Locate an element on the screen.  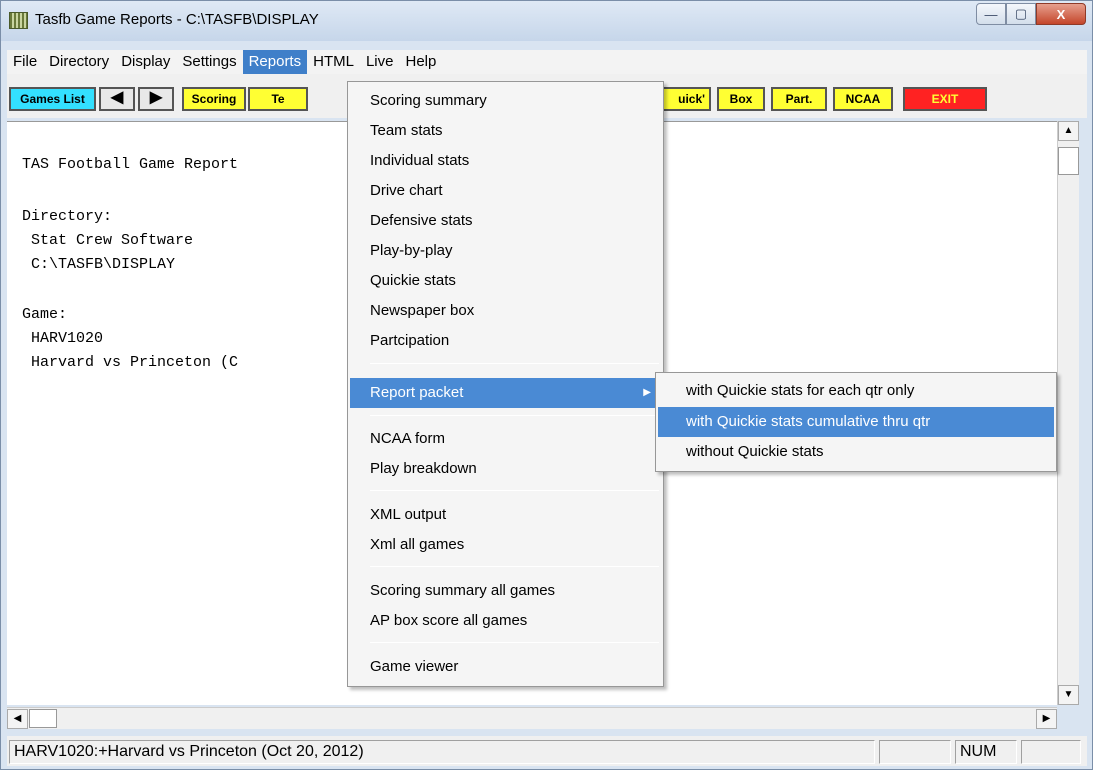
menu-item-ncaa-form: NCAA form is located at coordinates (505, 439).